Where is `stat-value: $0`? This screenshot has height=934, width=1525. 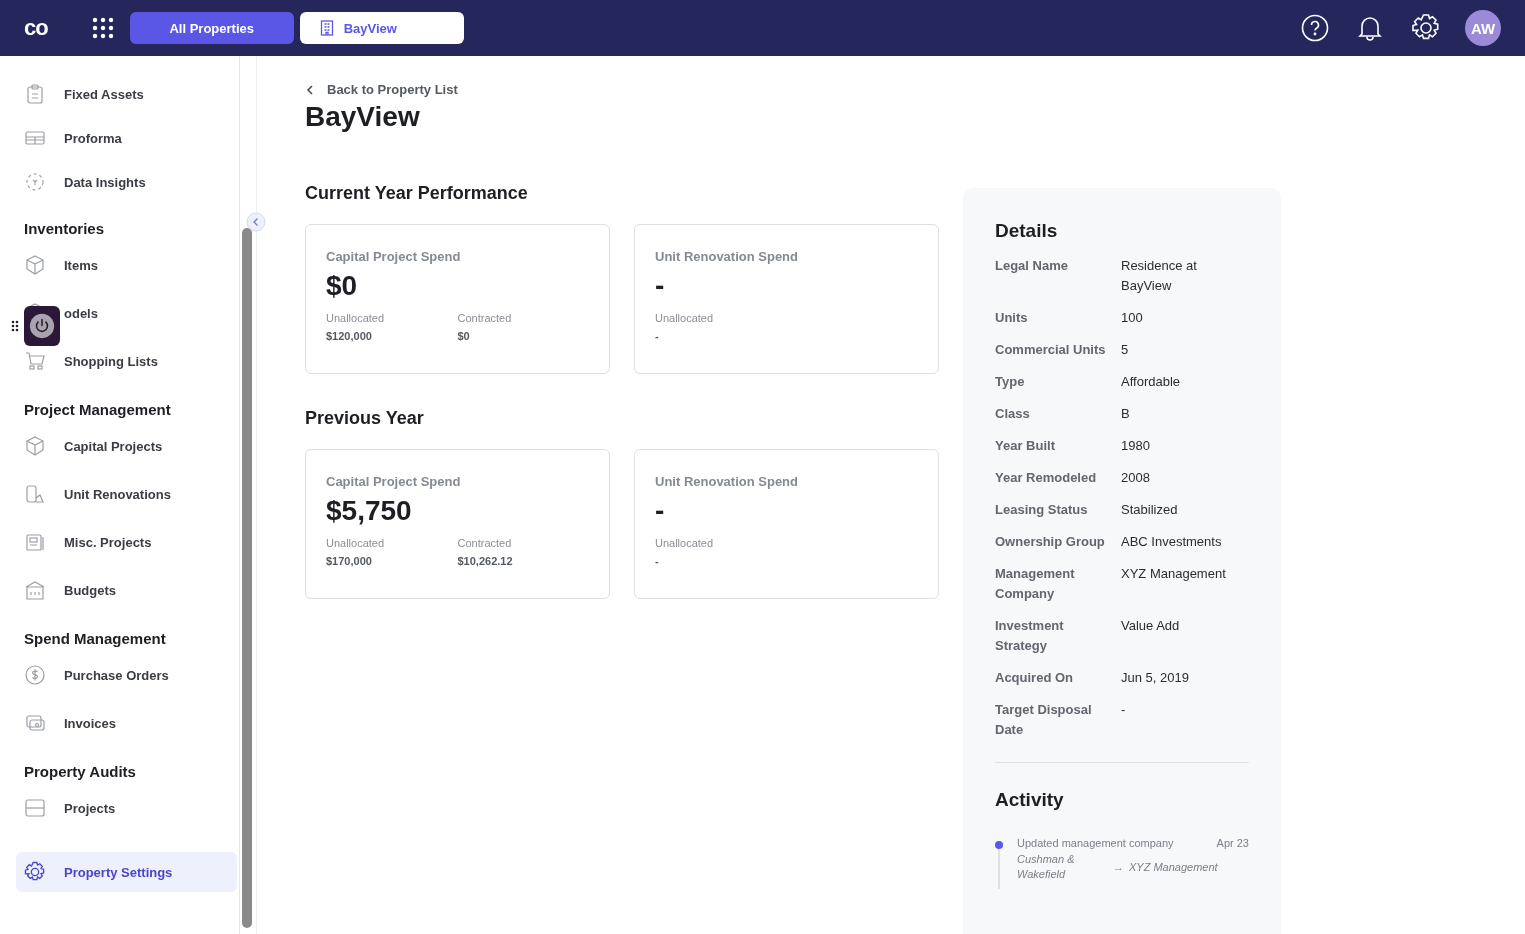
stat-value: $0 is located at coordinates (464, 336).